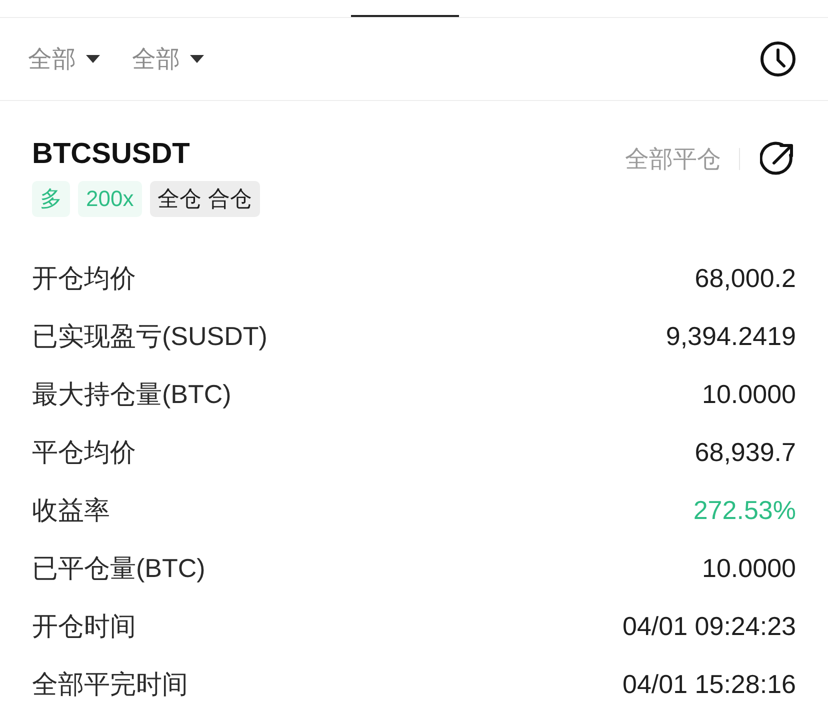 The width and height of the screenshot is (828, 720). Describe the element at coordinates (84, 278) in the screenshot. I see `row-label: 开仓均价` at that location.